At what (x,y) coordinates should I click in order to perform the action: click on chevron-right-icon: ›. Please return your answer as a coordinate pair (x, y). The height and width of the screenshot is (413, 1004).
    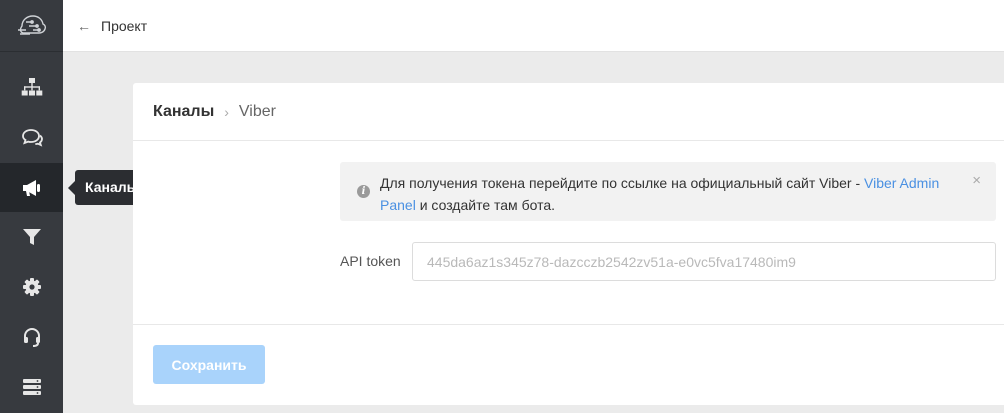
    Looking at the image, I should click on (226, 111).